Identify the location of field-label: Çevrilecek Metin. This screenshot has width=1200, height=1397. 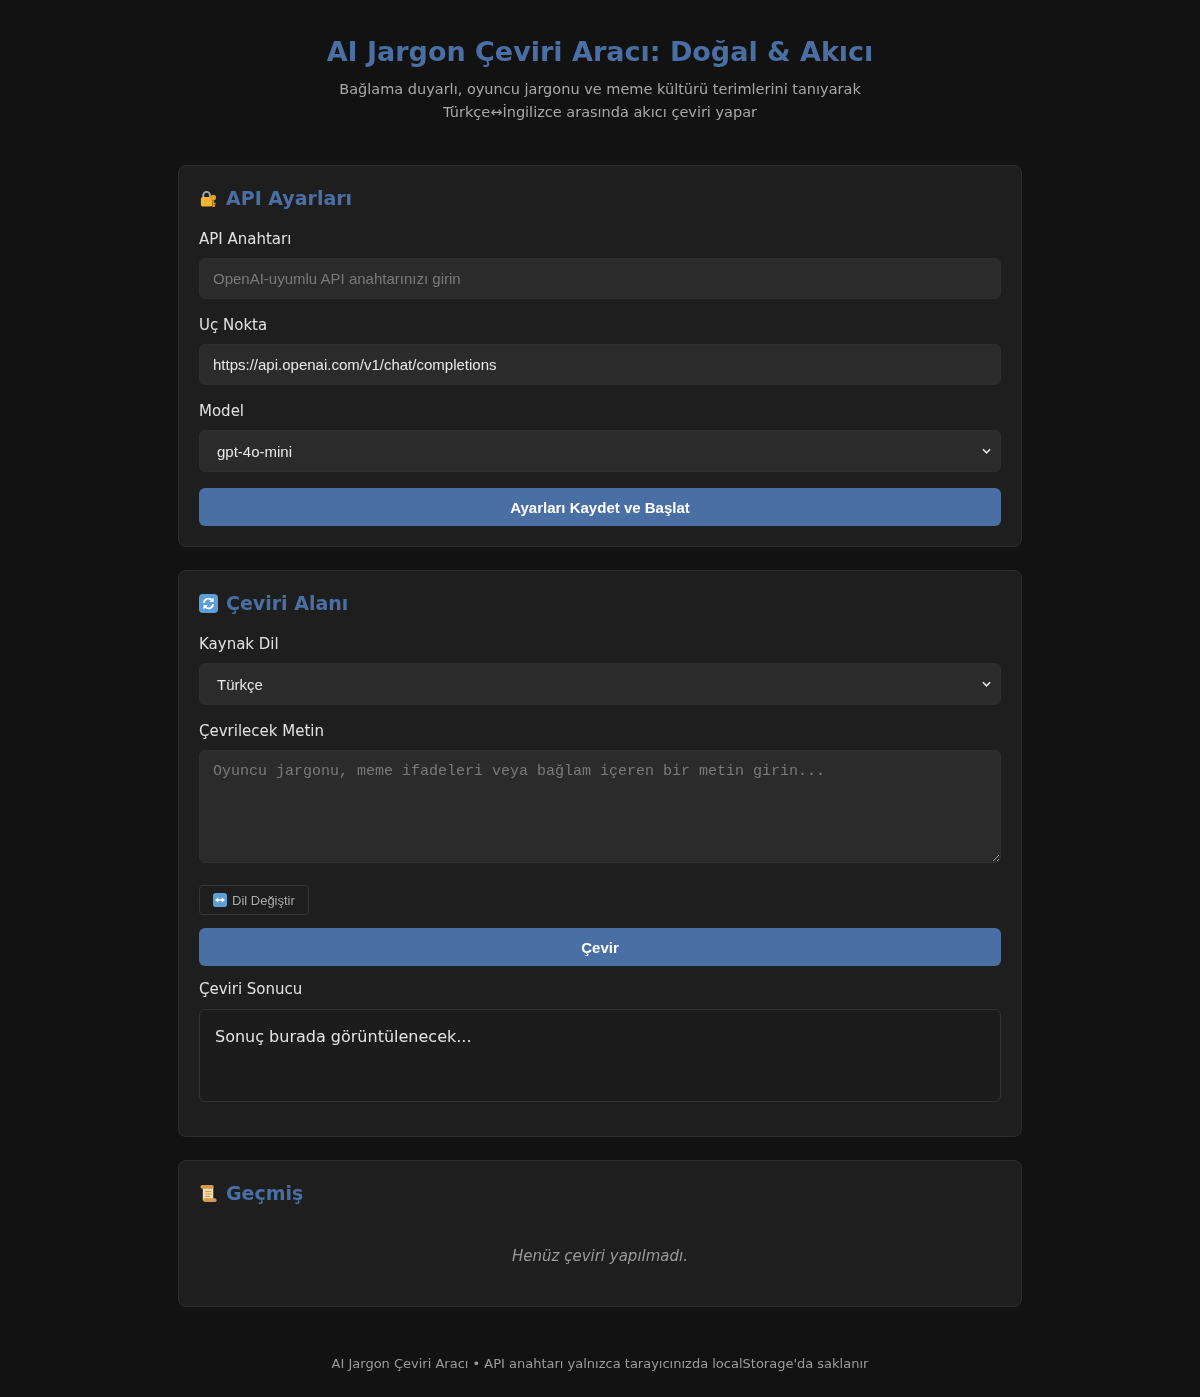
(262, 731).